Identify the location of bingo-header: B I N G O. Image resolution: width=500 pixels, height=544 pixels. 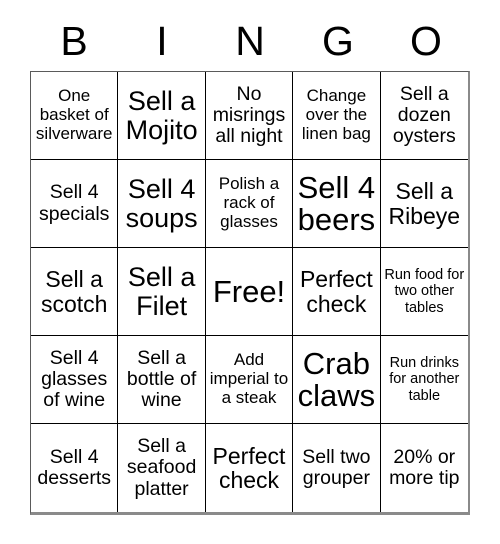
(250, 41).